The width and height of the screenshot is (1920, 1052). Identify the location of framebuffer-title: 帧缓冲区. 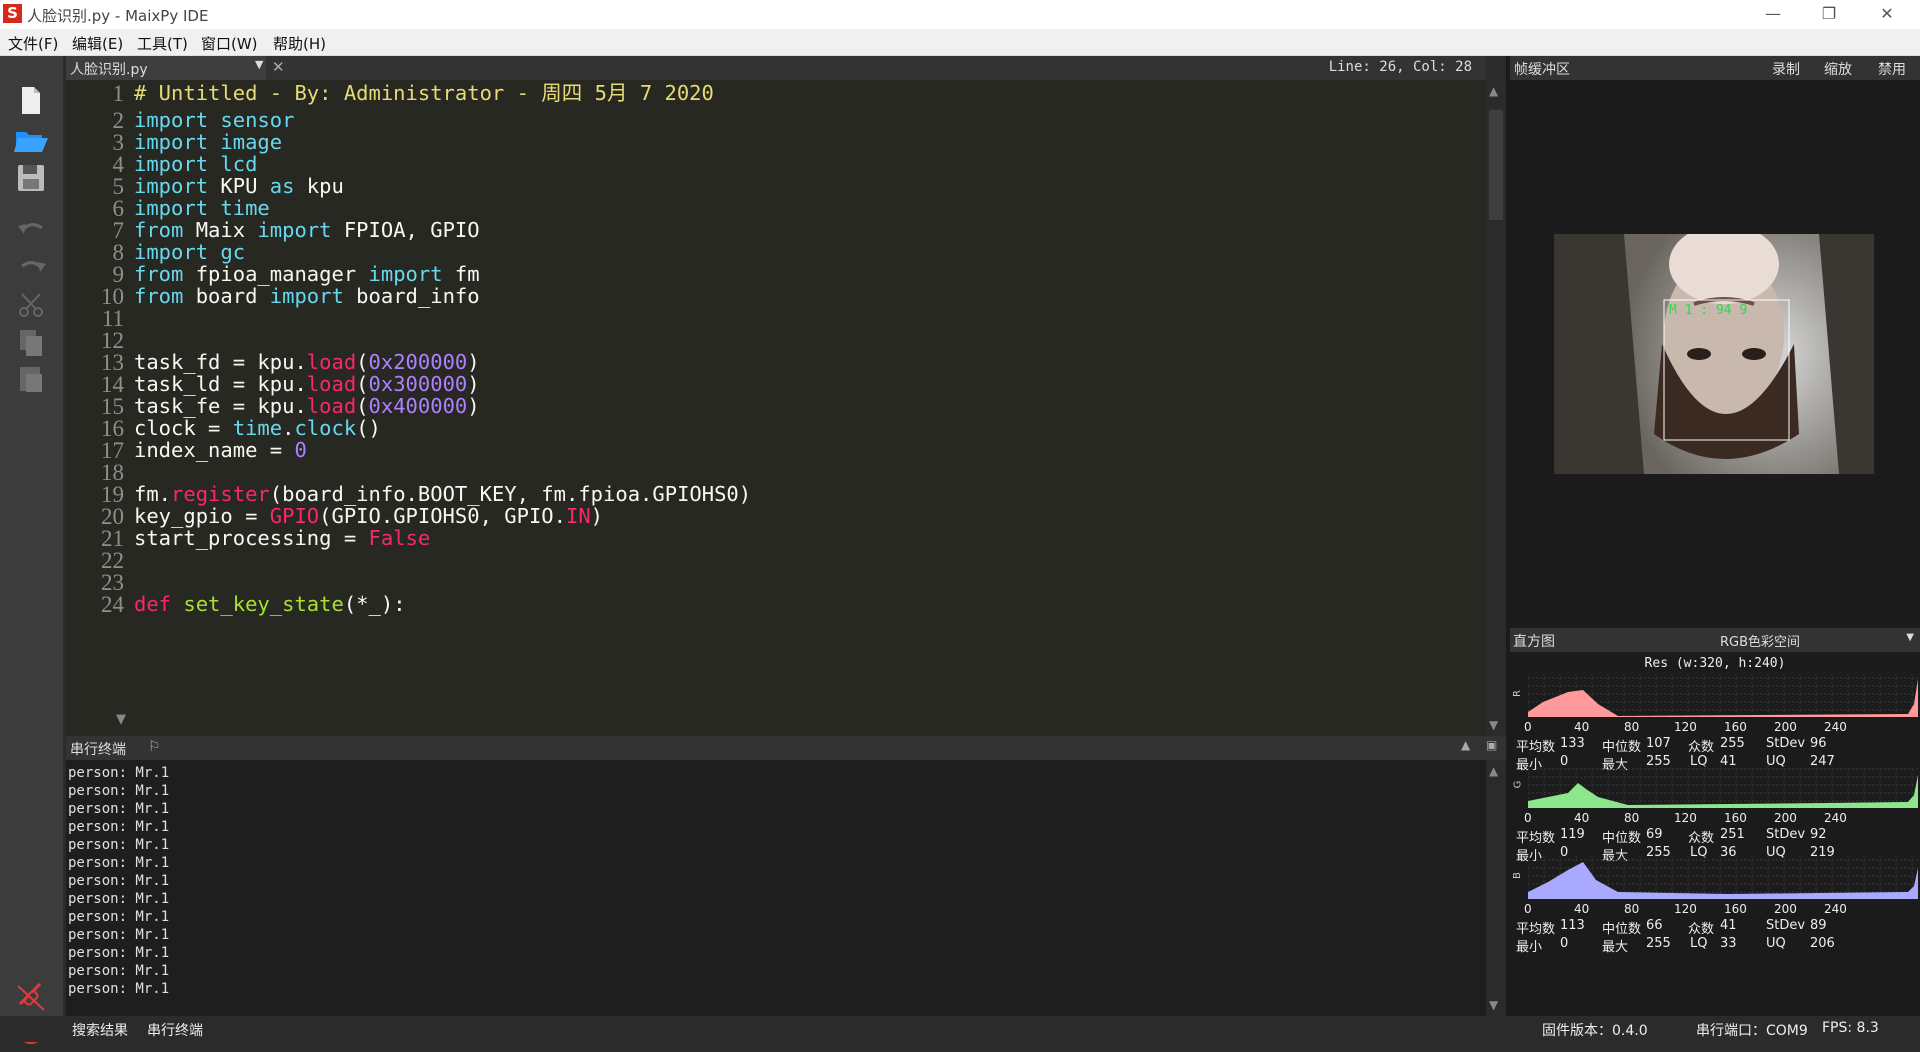
(1542, 70).